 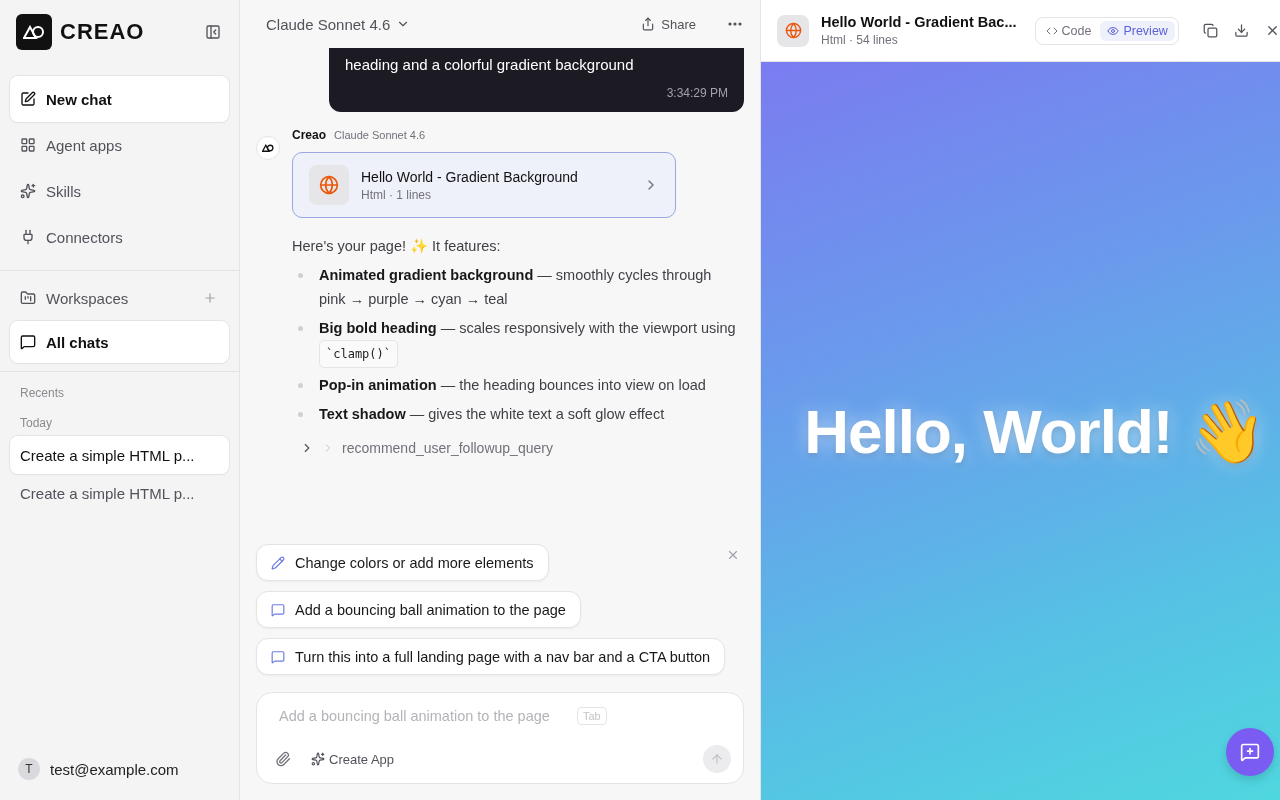 I want to click on reply-text: Here's your page! ✨ It features:, so click(x=397, y=246).